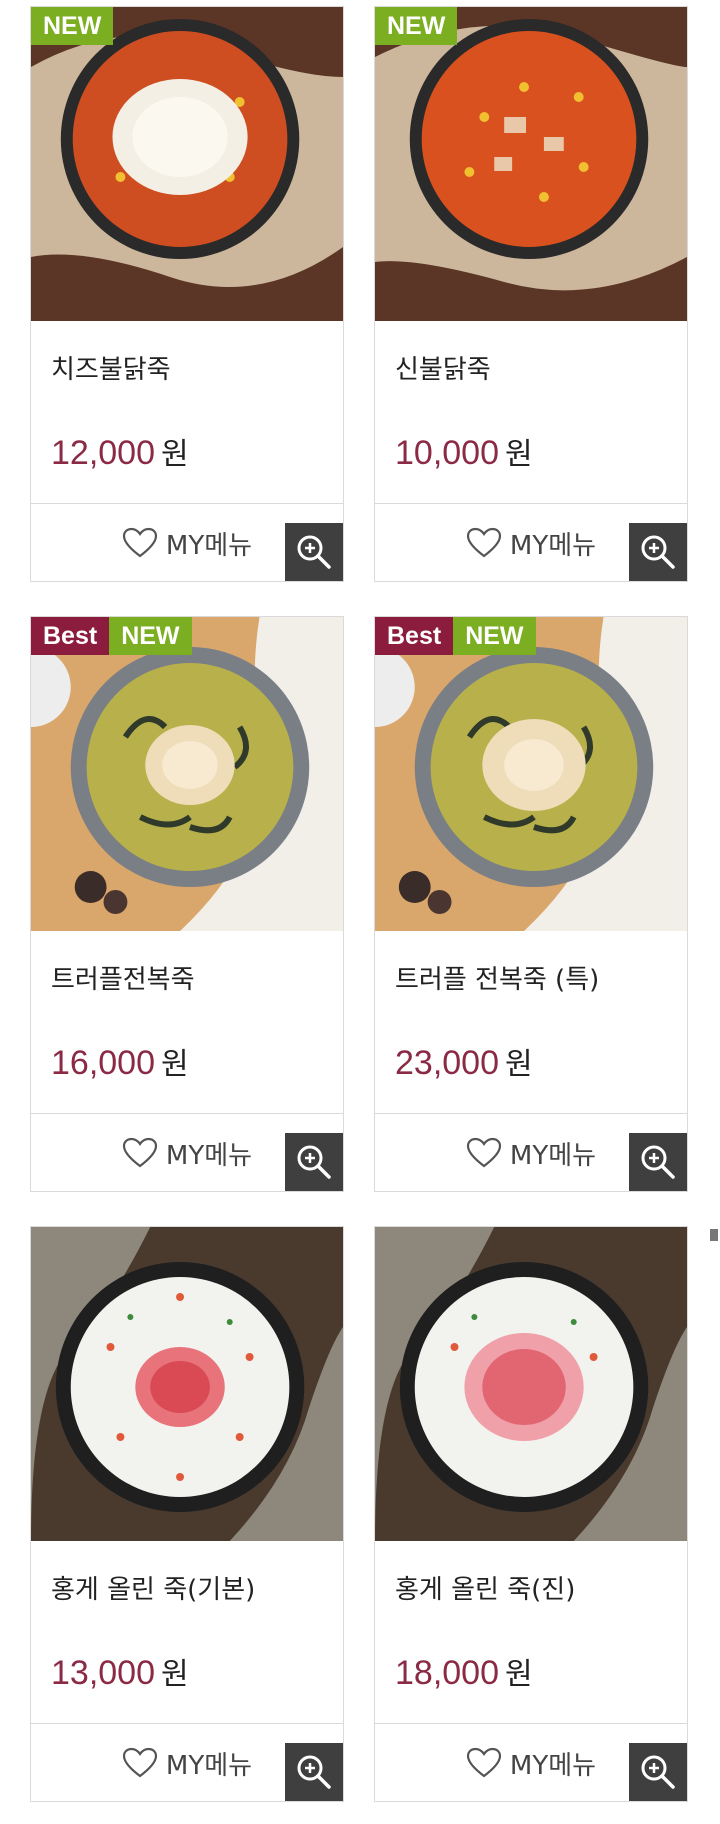  What do you see at coordinates (447, 1063) in the screenshot?
I see `product-price: 23,000` at bounding box center [447, 1063].